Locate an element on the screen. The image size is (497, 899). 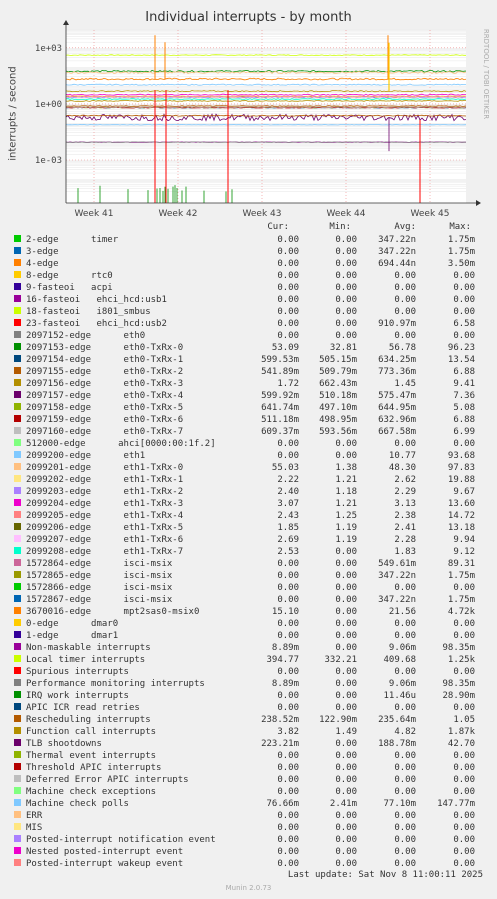
legend-cur-value: 599.53m is located at coordinates (280, 360).